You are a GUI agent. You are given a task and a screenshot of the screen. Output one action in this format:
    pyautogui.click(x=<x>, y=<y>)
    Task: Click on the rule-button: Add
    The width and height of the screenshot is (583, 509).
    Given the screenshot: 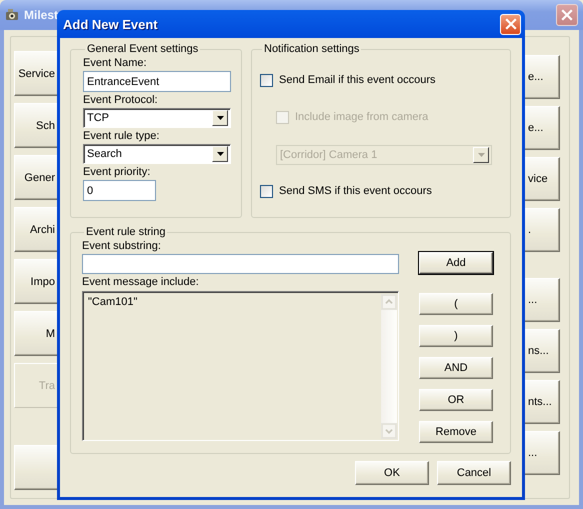 What is the action you would take?
    pyautogui.click(x=456, y=263)
    